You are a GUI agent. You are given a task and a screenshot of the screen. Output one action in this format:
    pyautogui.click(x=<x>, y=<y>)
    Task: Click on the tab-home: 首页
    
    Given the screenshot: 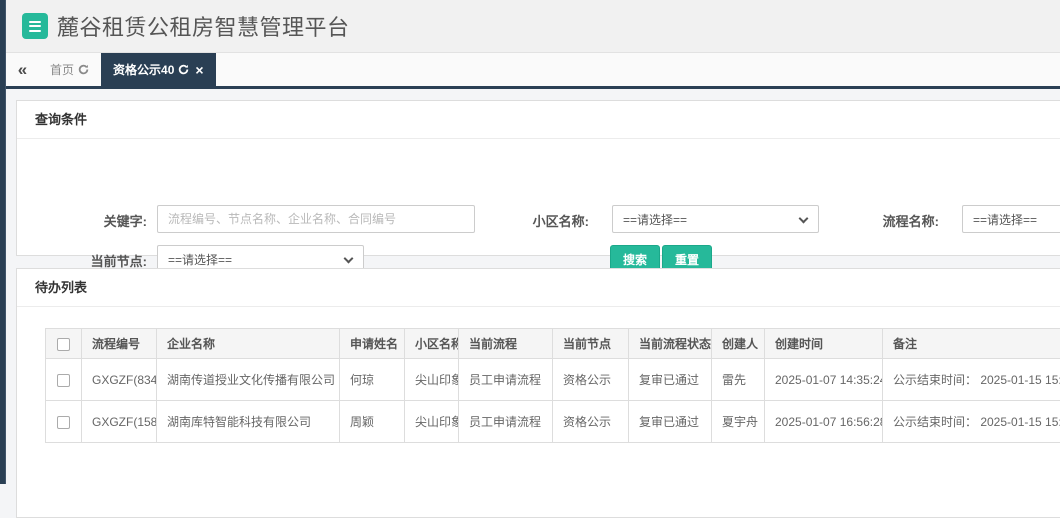 What is the action you would take?
    pyautogui.click(x=69, y=69)
    